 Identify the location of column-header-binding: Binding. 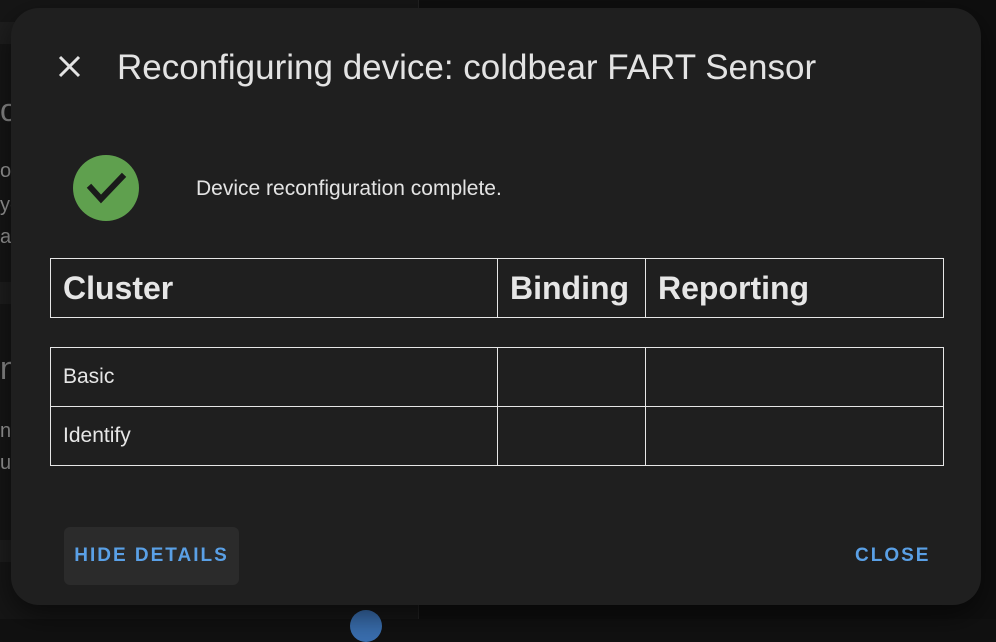
(571, 288).